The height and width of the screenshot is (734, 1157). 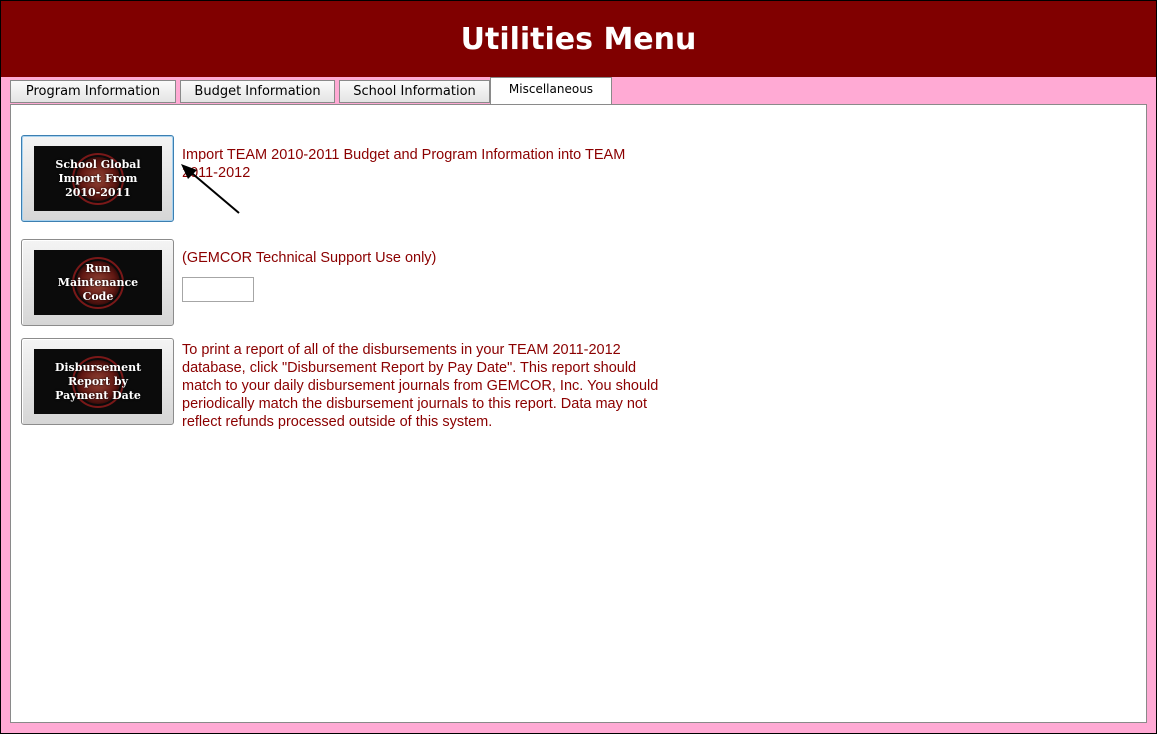 What do you see at coordinates (309, 258) in the screenshot?
I see `maintenance-description: (GEMCOR Technical Support Use only)` at bounding box center [309, 258].